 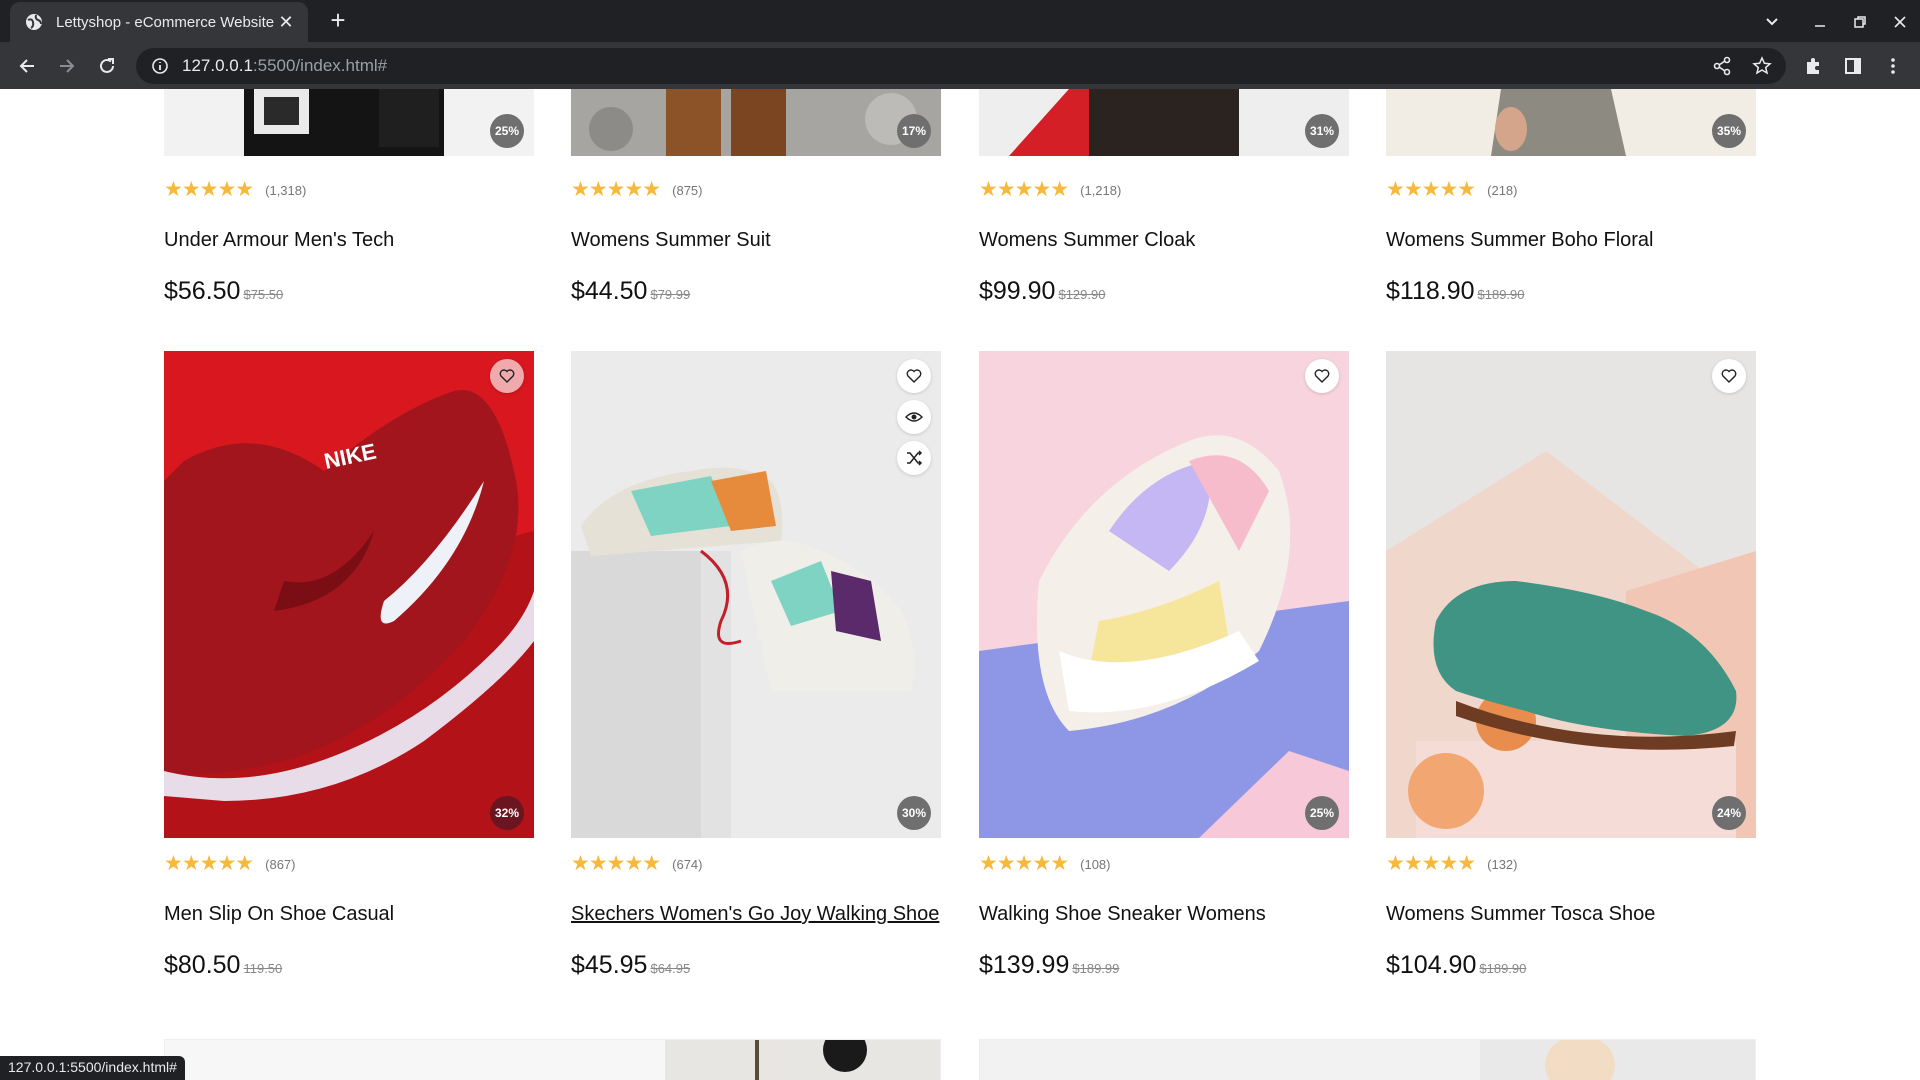 What do you see at coordinates (280, 864) in the screenshot?
I see `review-count: (867)` at bounding box center [280, 864].